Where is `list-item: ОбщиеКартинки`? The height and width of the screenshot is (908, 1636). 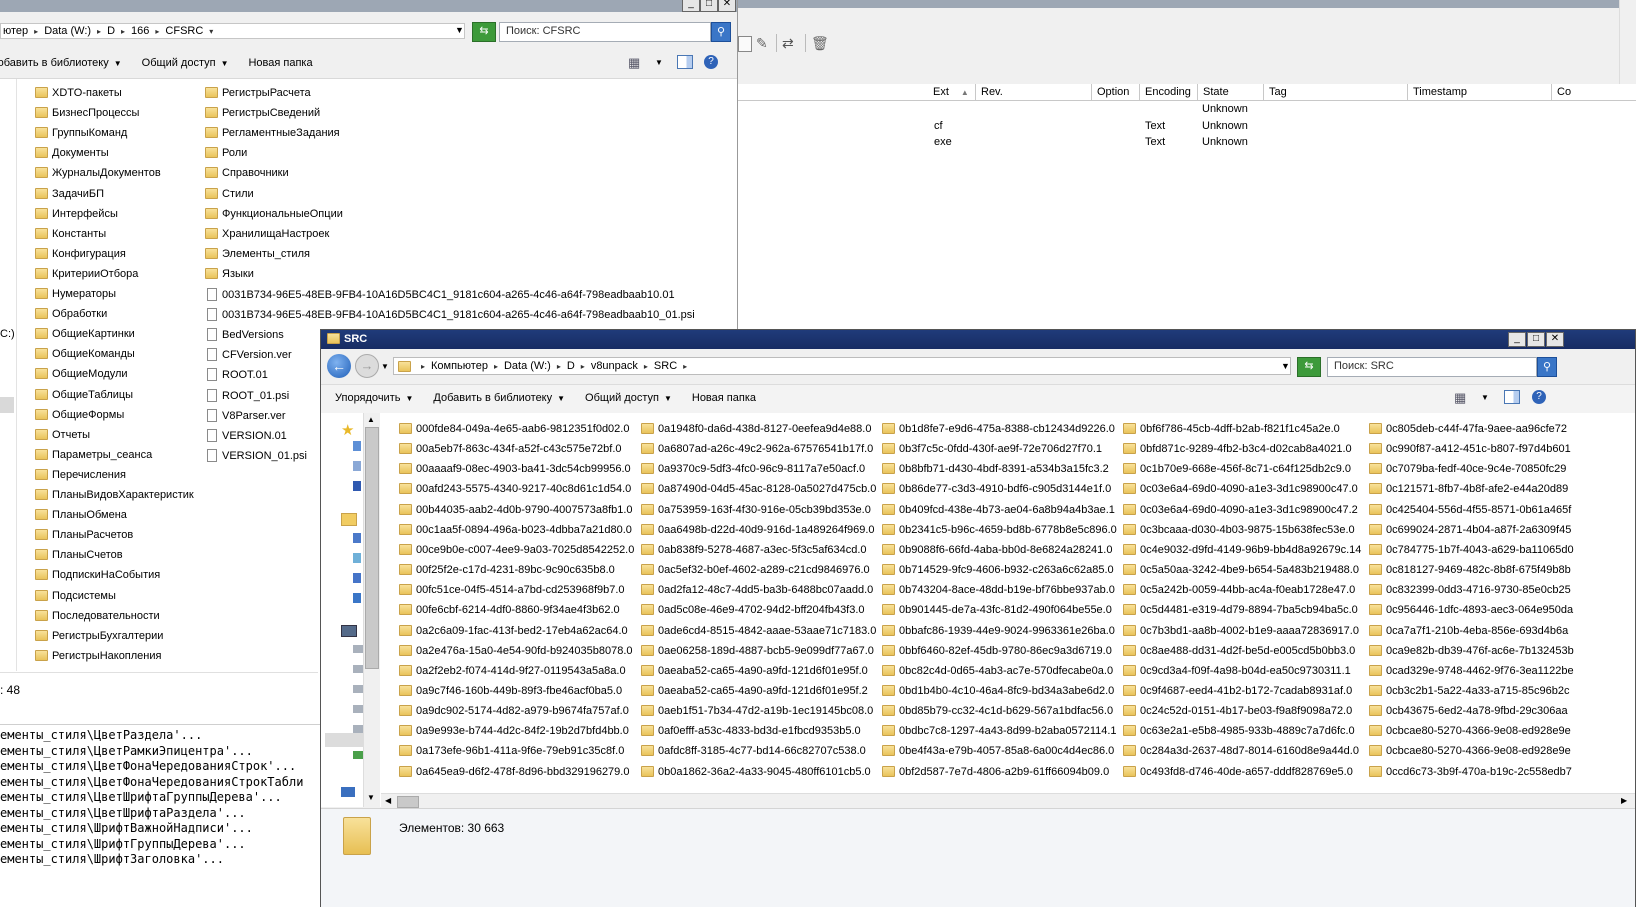 list-item: ОбщиеКартинки is located at coordinates (85, 334).